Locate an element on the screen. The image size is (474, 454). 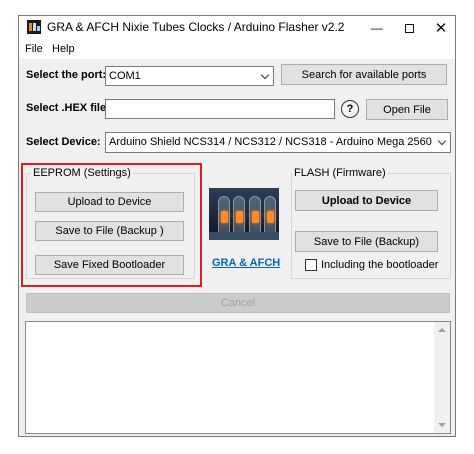
menu-file: File is located at coordinates (34, 49).